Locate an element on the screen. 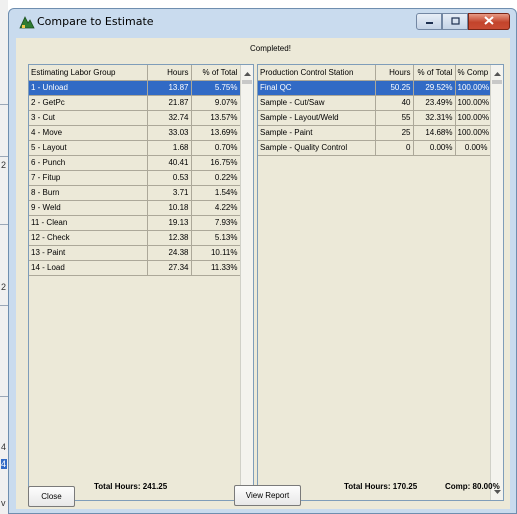 This screenshot has height=514, width=517. minimize-button is located at coordinates (429, 21).